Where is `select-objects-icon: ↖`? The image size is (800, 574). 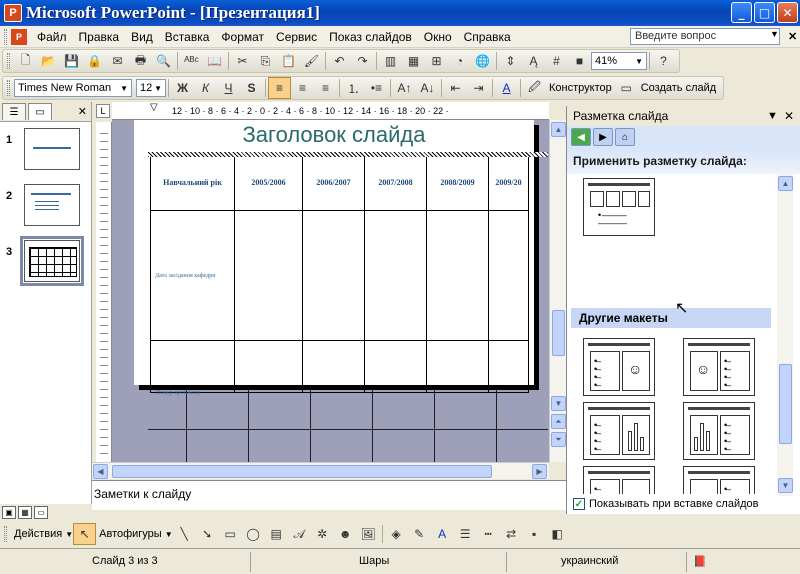
select-objects-icon: ↖ is located at coordinates (85, 534).